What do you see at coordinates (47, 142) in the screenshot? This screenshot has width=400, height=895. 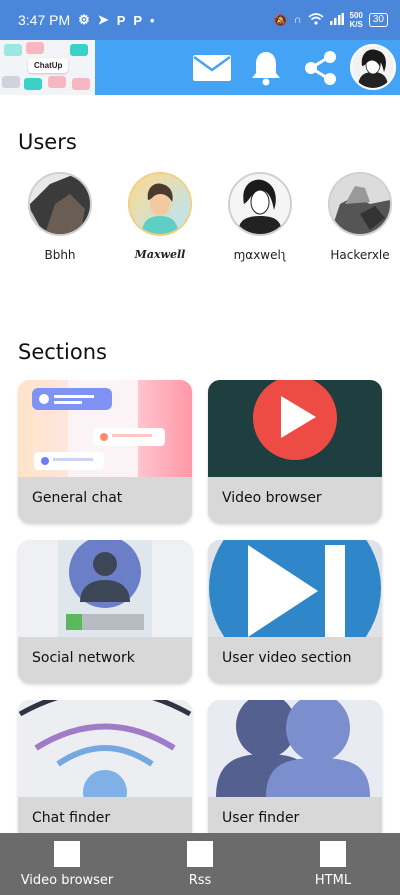 I see `users-title: Users` at bounding box center [47, 142].